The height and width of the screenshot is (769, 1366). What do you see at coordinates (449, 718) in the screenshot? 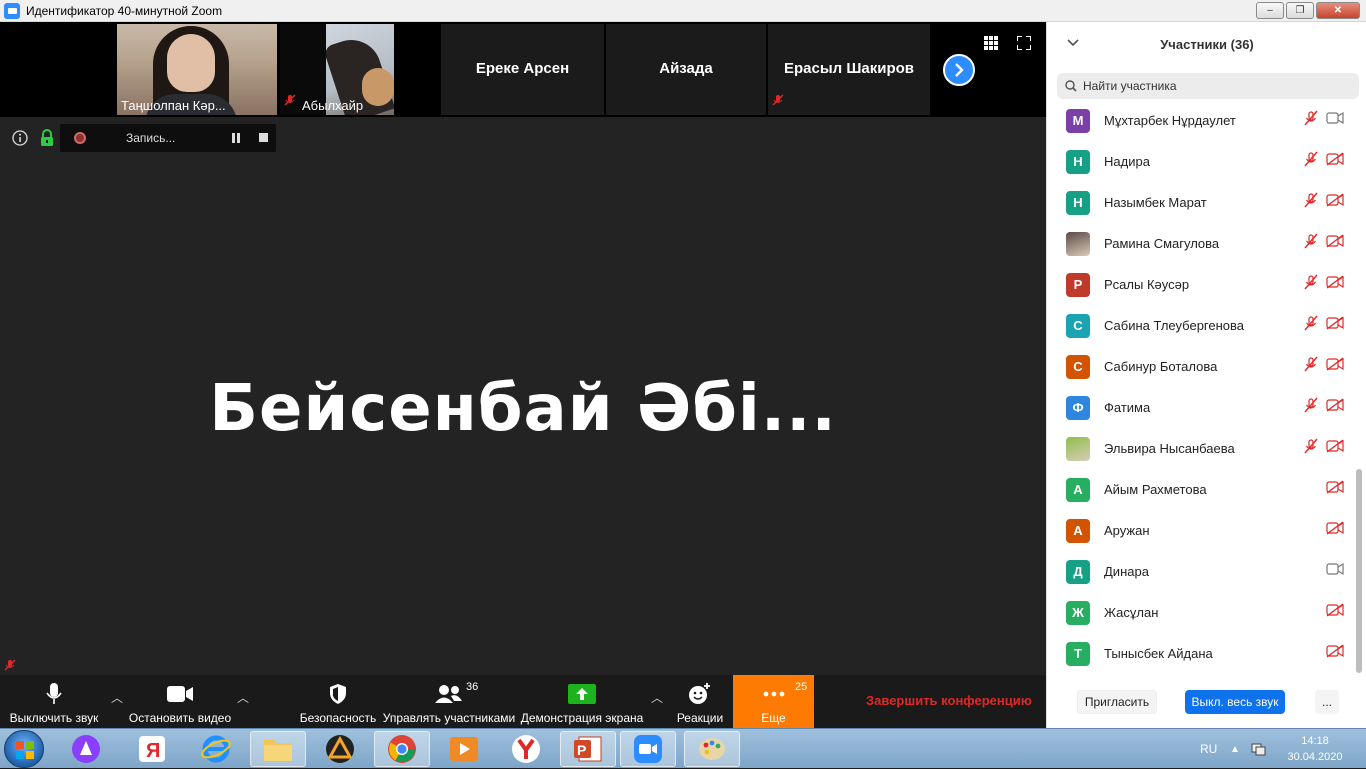
I see `participants-label: Управлять участниками` at bounding box center [449, 718].